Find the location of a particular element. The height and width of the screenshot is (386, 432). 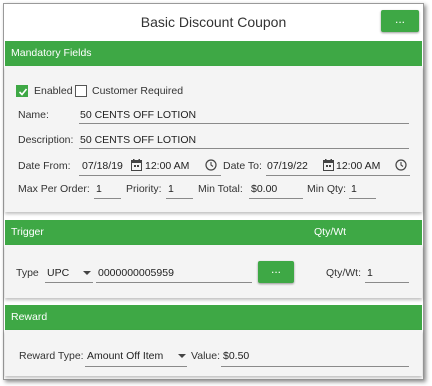

customer-required-label: Customer Required is located at coordinates (138, 91).